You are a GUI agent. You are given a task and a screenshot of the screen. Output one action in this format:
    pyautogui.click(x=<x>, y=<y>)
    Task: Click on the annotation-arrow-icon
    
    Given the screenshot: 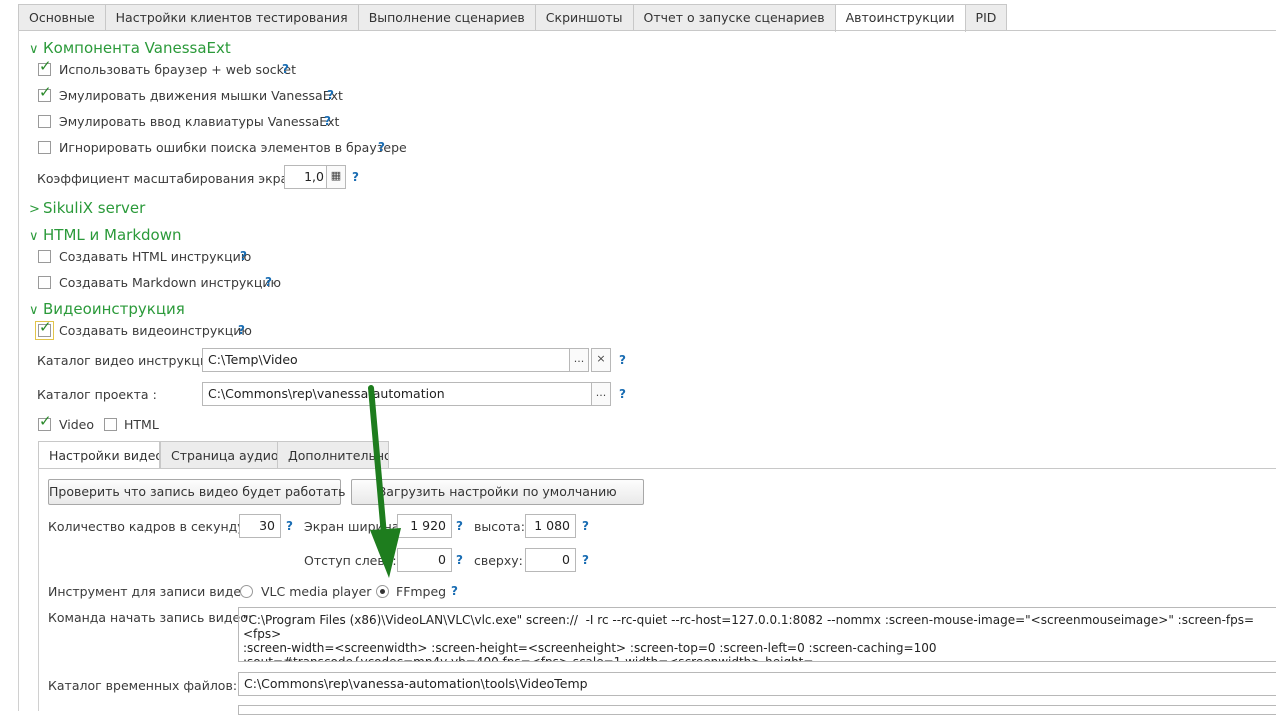 What is the action you would take?
    pyautogui.click(x=384, y=481)
    